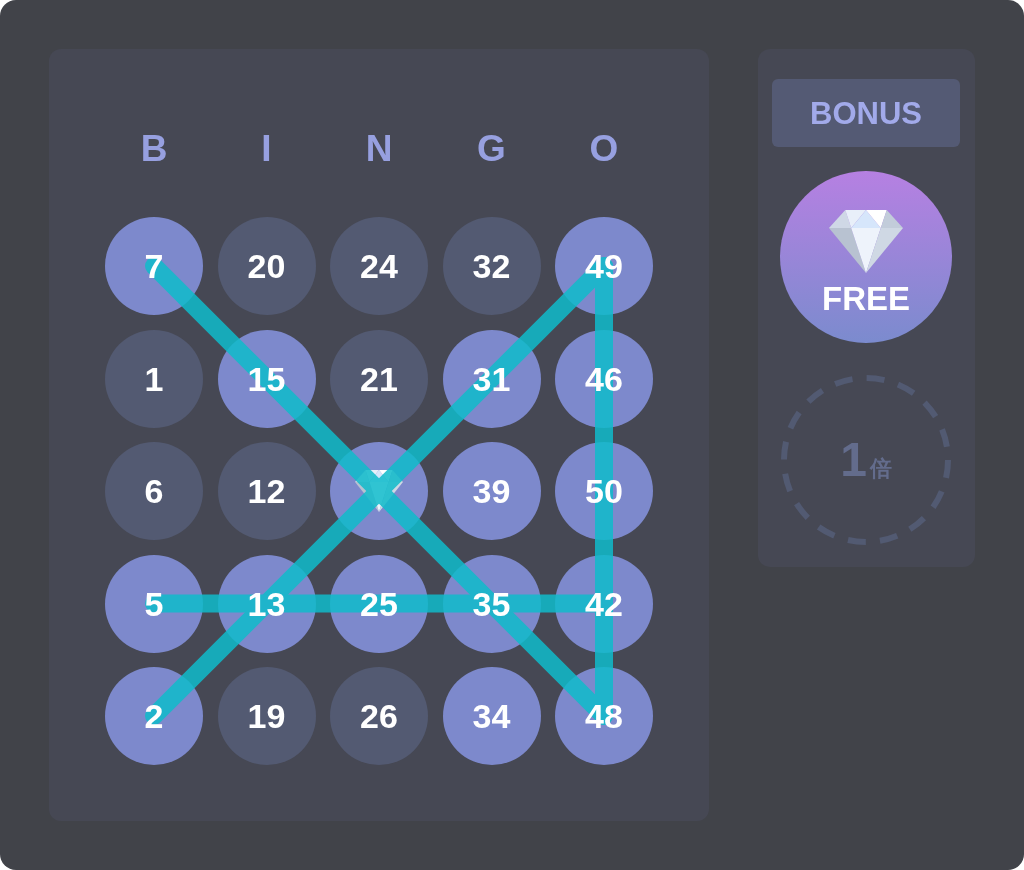 The height and width of the screenshot is (870, 1024). What do you see at coordinates (154, 491) in the screenshot?
I see `number-ball: 6` at bounding box center [154, 491].